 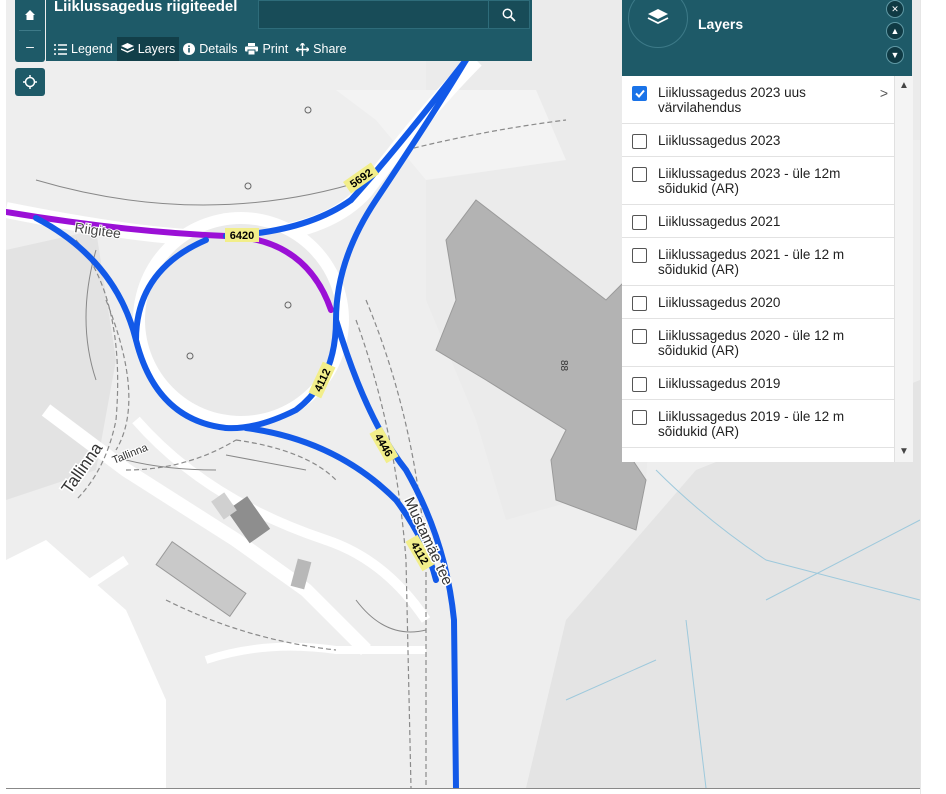 I want to click on chevron-up-icon: ▲, so click(x=895, y=31).